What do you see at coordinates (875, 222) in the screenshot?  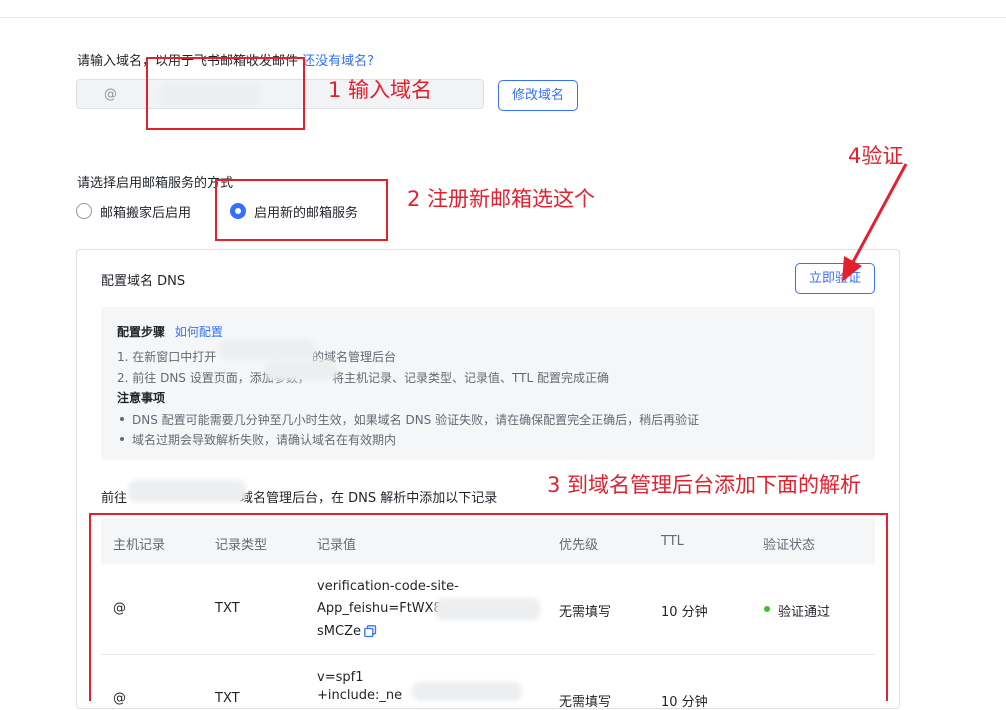 I see `arrow-annotation` at bounding box center [875, 222].